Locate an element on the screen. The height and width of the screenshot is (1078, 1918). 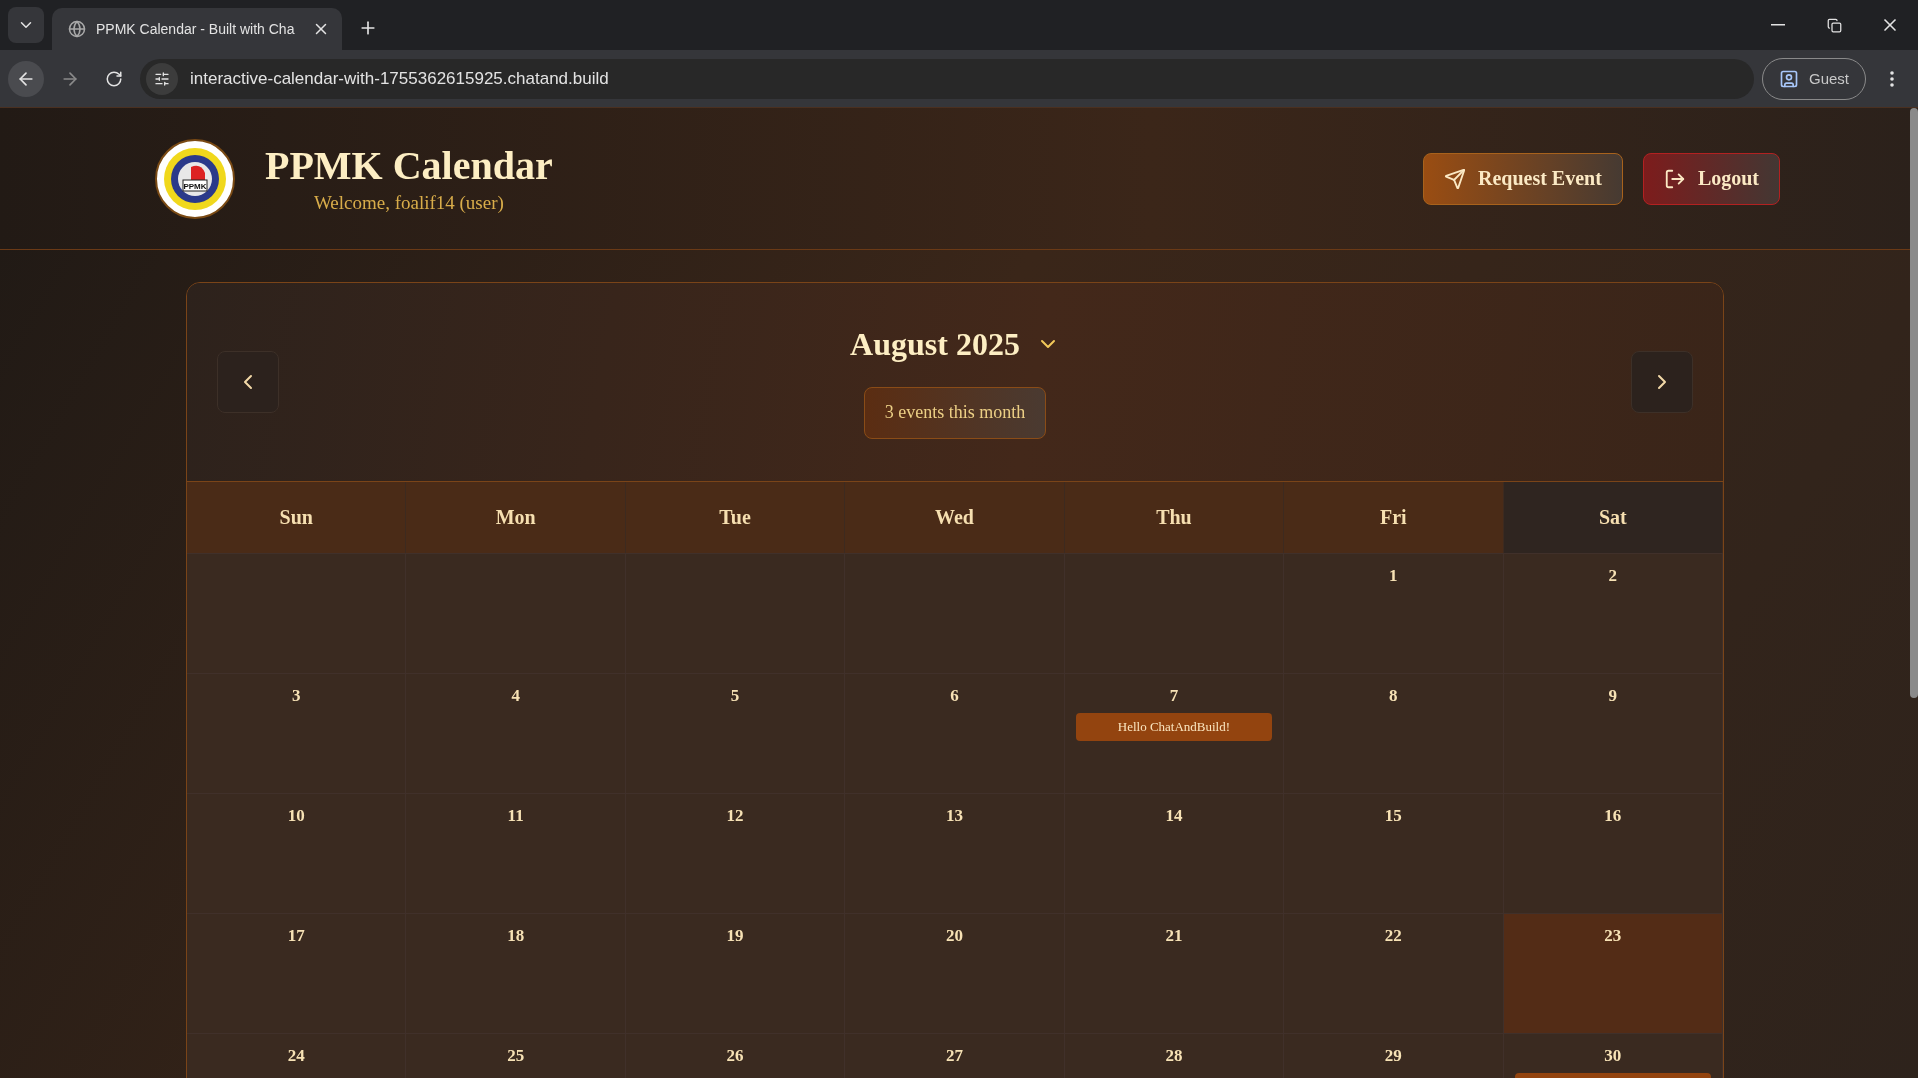
day-cell: 18 is located at coordinates (516, 973).